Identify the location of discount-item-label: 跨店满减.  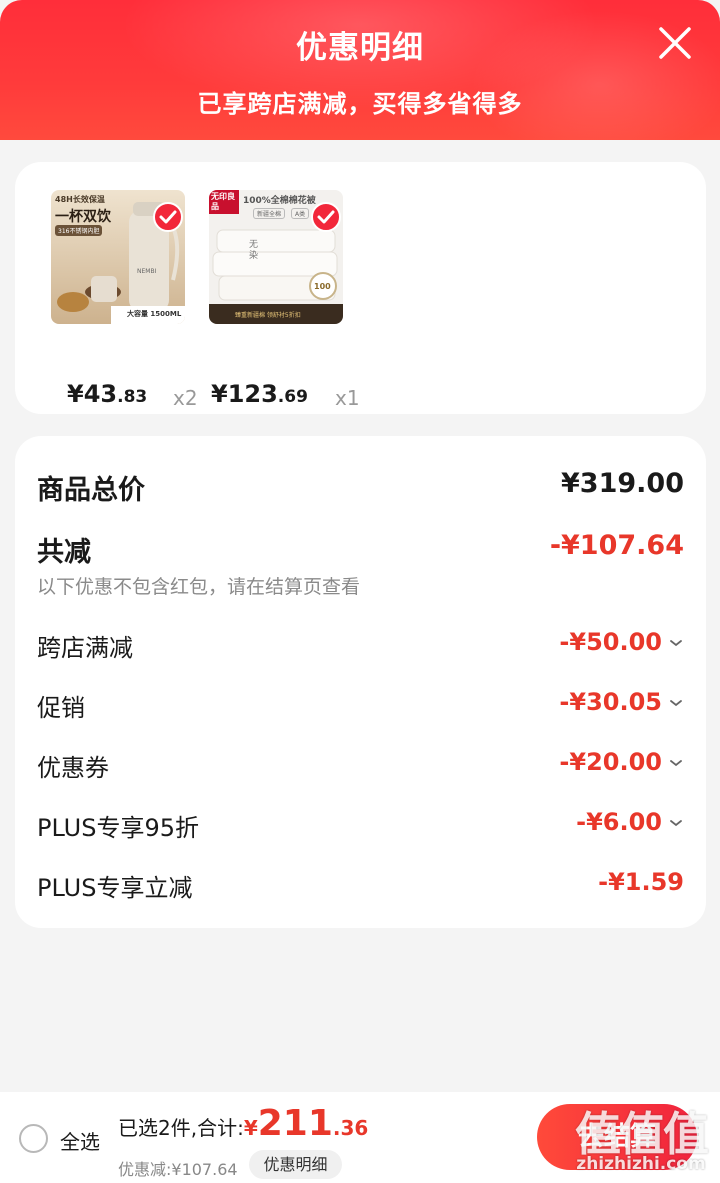
(85, 648).